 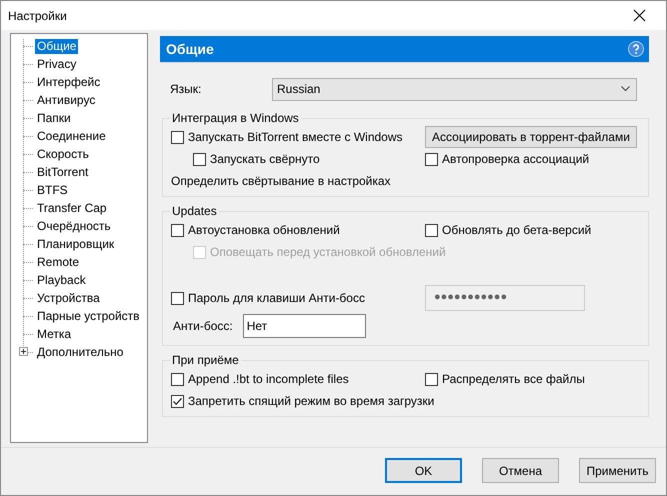 What do you see at coordinates (505, 298) in the screenshot?
I see `password-field: ●●●●●●●●●●●` at bounding box center [505, 298].